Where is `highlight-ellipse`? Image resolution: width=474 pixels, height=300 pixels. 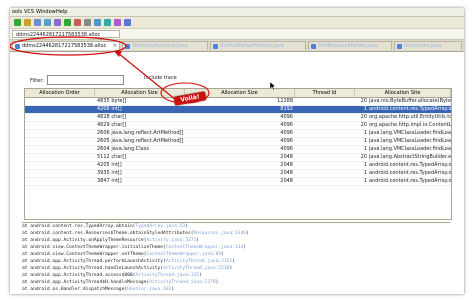
highlight-ellipse is located at coordinates (68, 46).